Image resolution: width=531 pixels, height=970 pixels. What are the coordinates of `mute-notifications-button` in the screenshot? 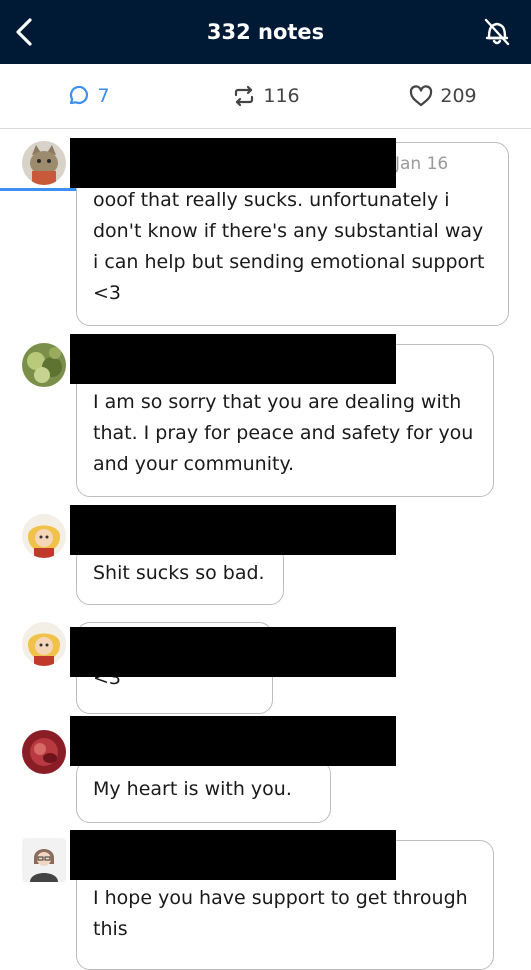 It's located at (497, 32).